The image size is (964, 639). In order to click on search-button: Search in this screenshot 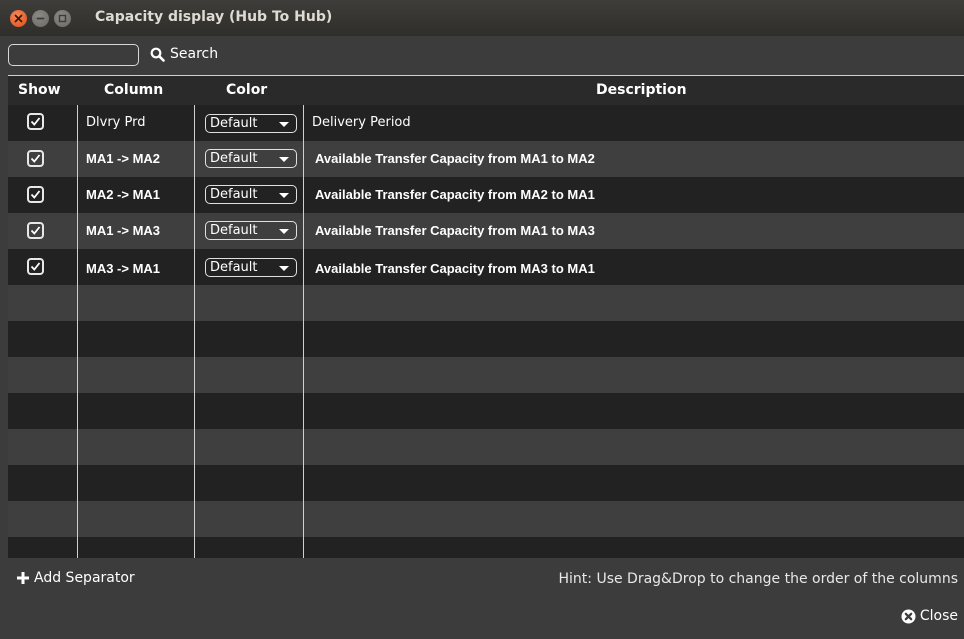, I will do `click(184, 54)`.